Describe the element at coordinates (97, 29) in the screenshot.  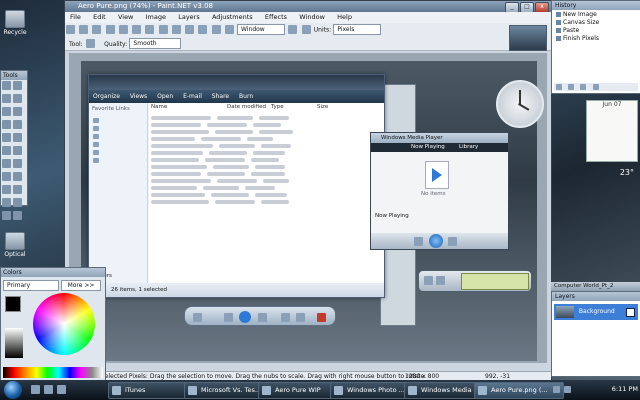
I see `save-icon` at that location.